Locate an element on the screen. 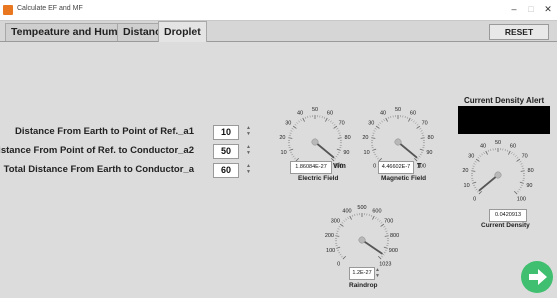 The width and height of the screenshot is (557, 298). magnetic-needle-hub is located at coordinates (398, 142).